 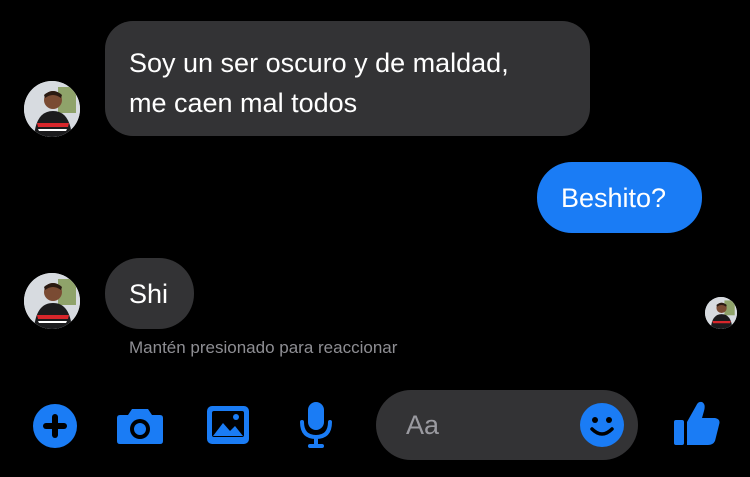 What do you see at coordinates (243, 103) in the screenshot?
I see `message-line: me caen mal todos` at bounding box center [243, 103].